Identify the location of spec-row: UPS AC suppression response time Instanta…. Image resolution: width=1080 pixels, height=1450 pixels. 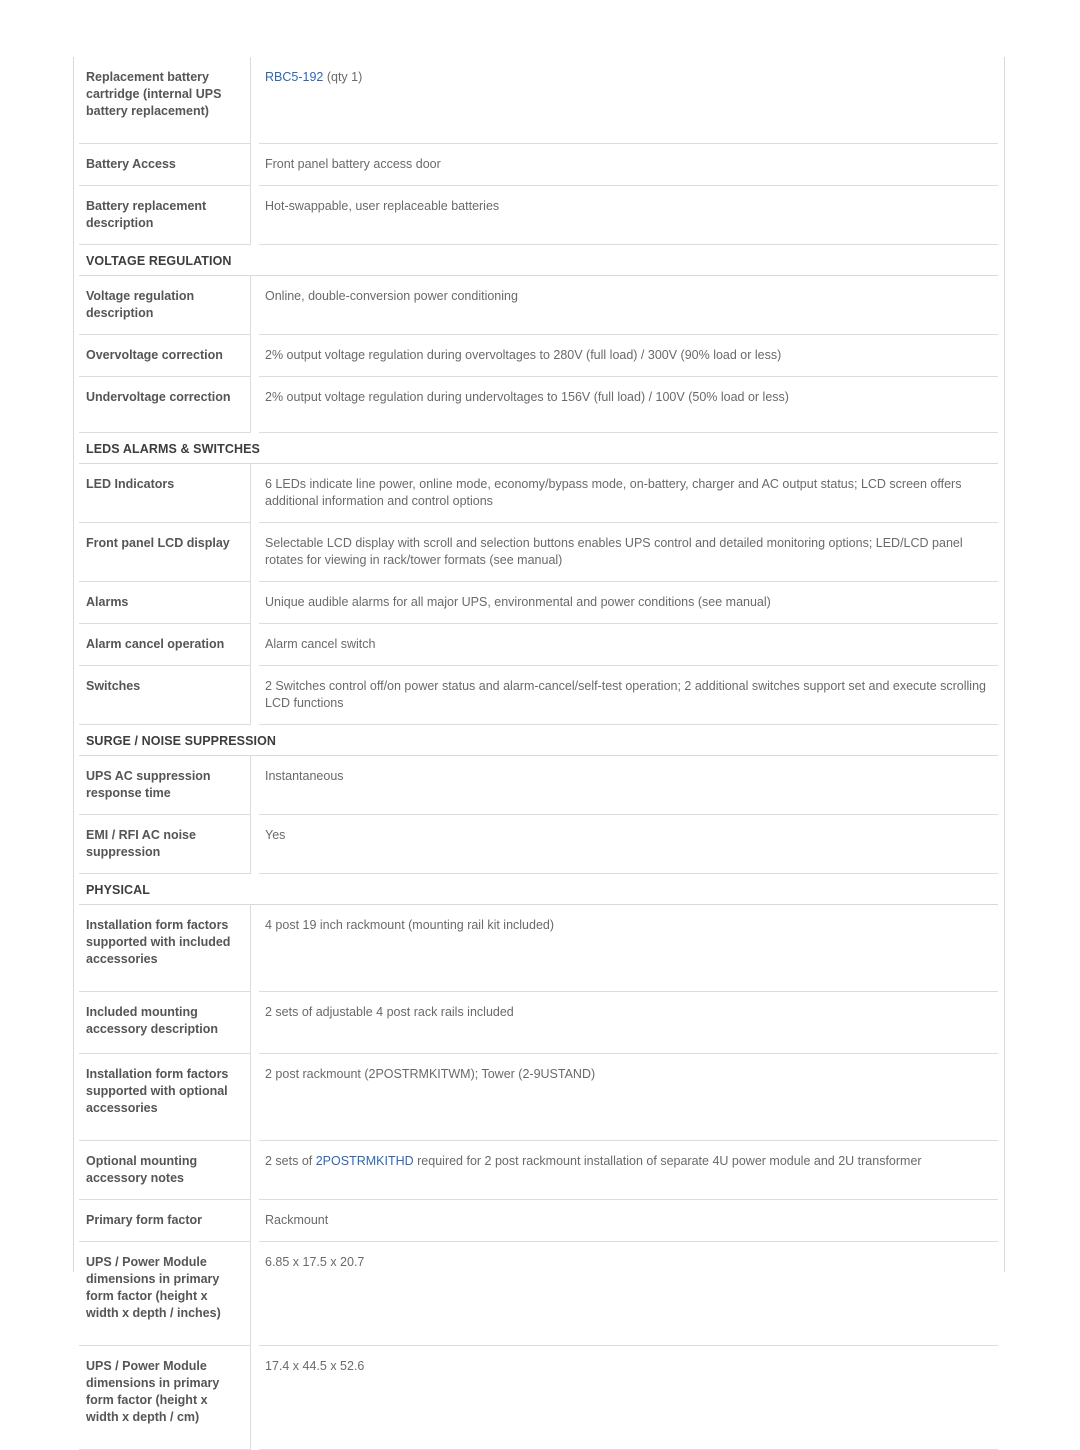
(538, 785).